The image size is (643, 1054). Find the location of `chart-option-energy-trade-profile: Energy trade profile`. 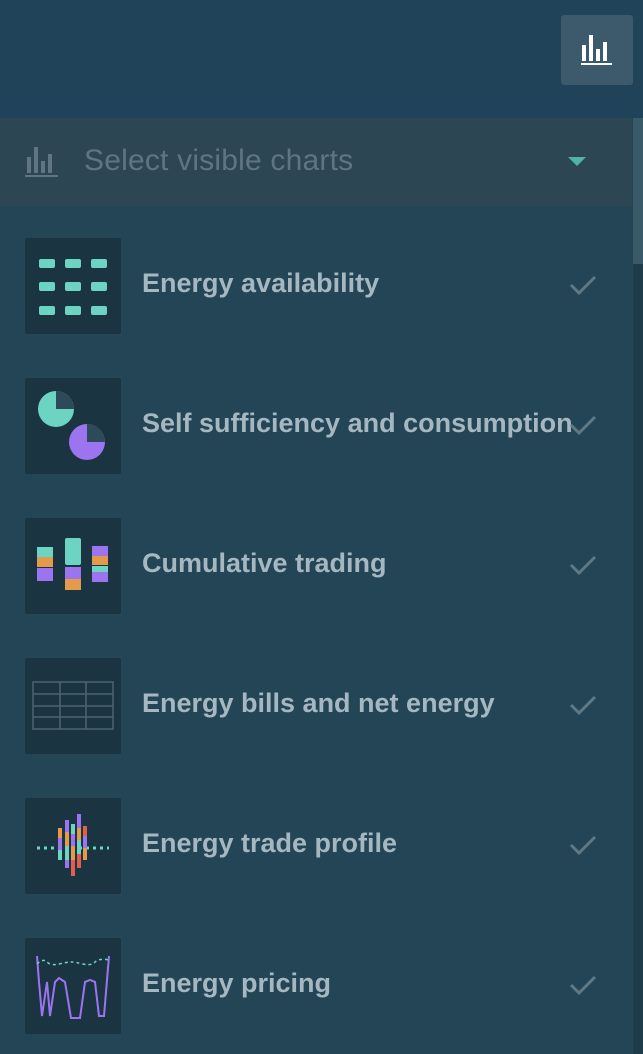

chart-option-energy-trade-profile: Energy trade profile is located at coordinates (316, 830).